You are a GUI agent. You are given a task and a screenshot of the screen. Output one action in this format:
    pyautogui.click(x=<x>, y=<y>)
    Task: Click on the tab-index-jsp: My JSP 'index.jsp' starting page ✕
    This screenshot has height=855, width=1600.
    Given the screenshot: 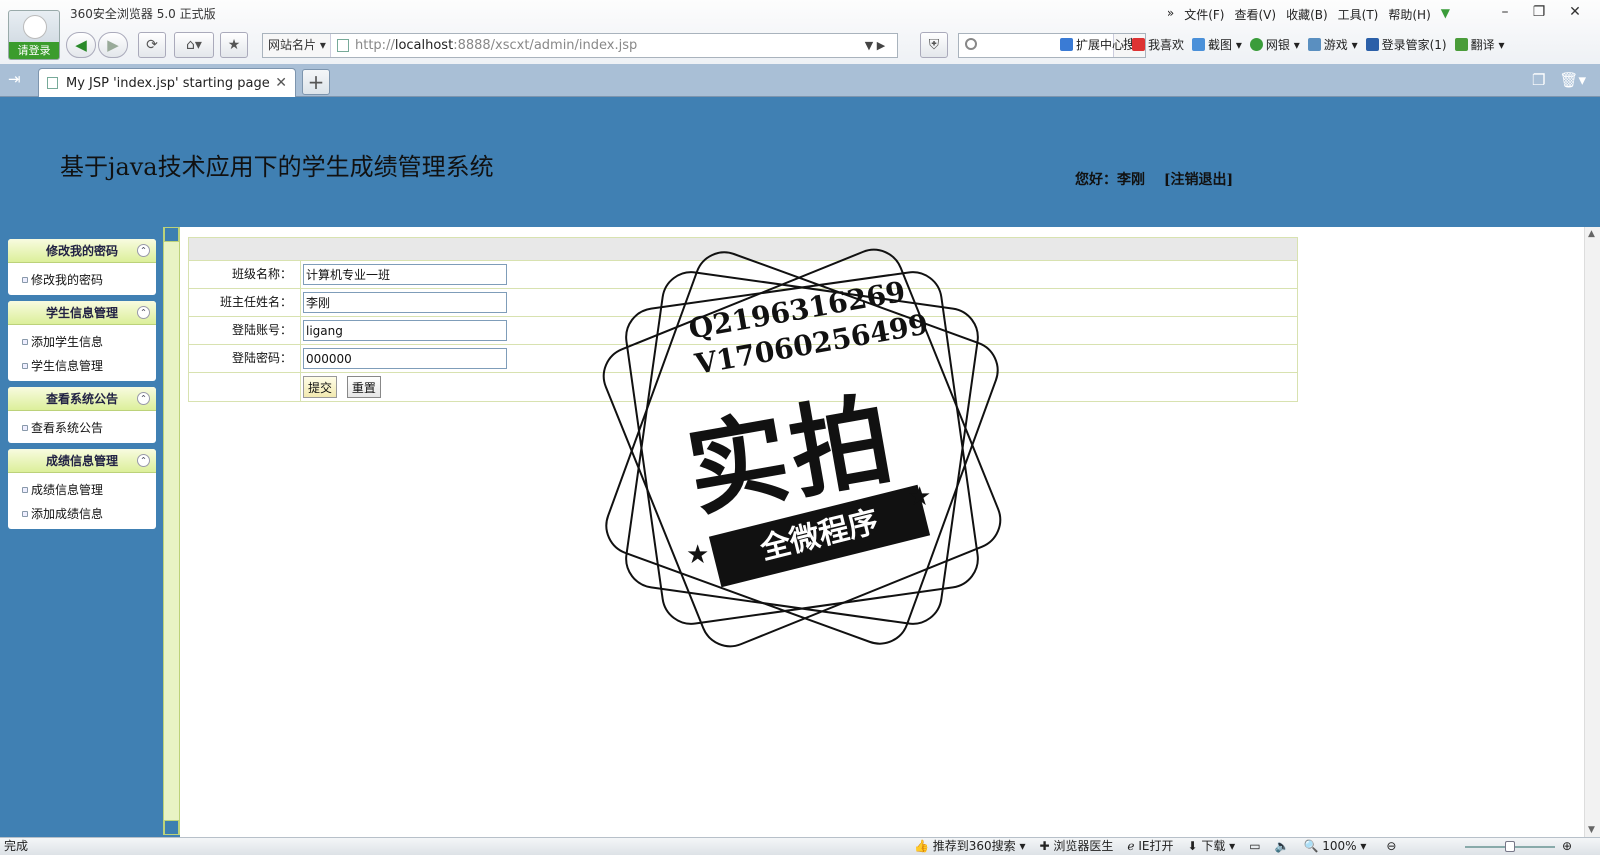 What is the action you would take?
    pyautogui.click(x=167, y=82)
    